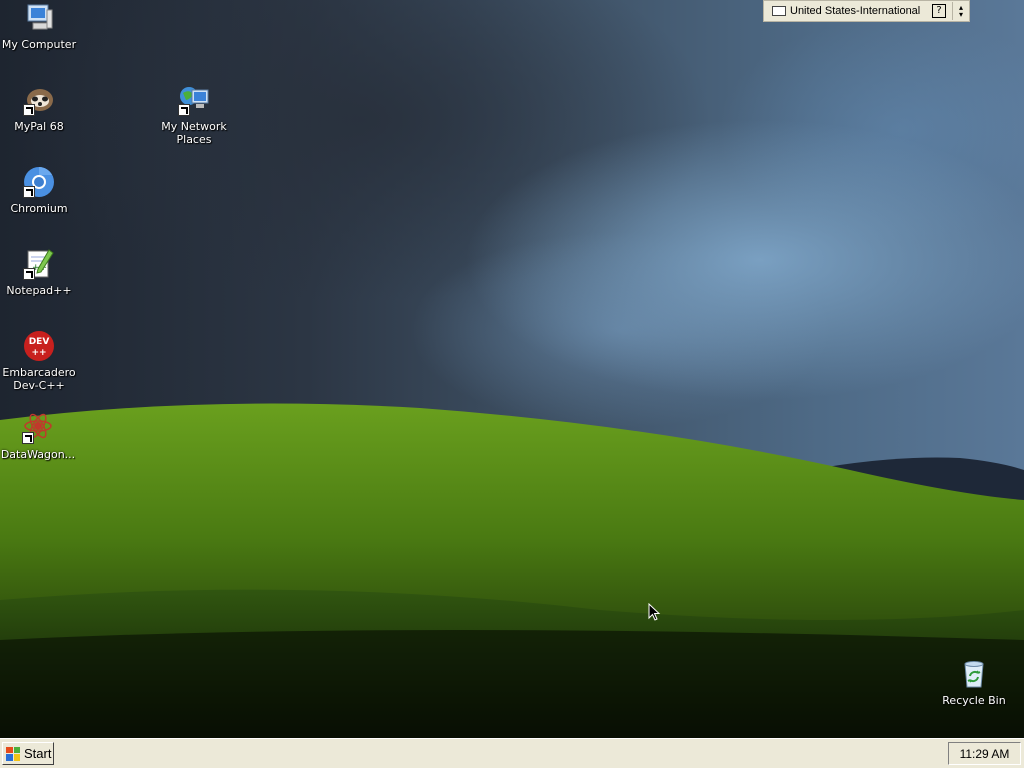 This screenshot has height=768, width=1024. What do you see at coordinates (39, 182) in the screenshot?
I see `chromium-icon` at bounding box center [39, 182].